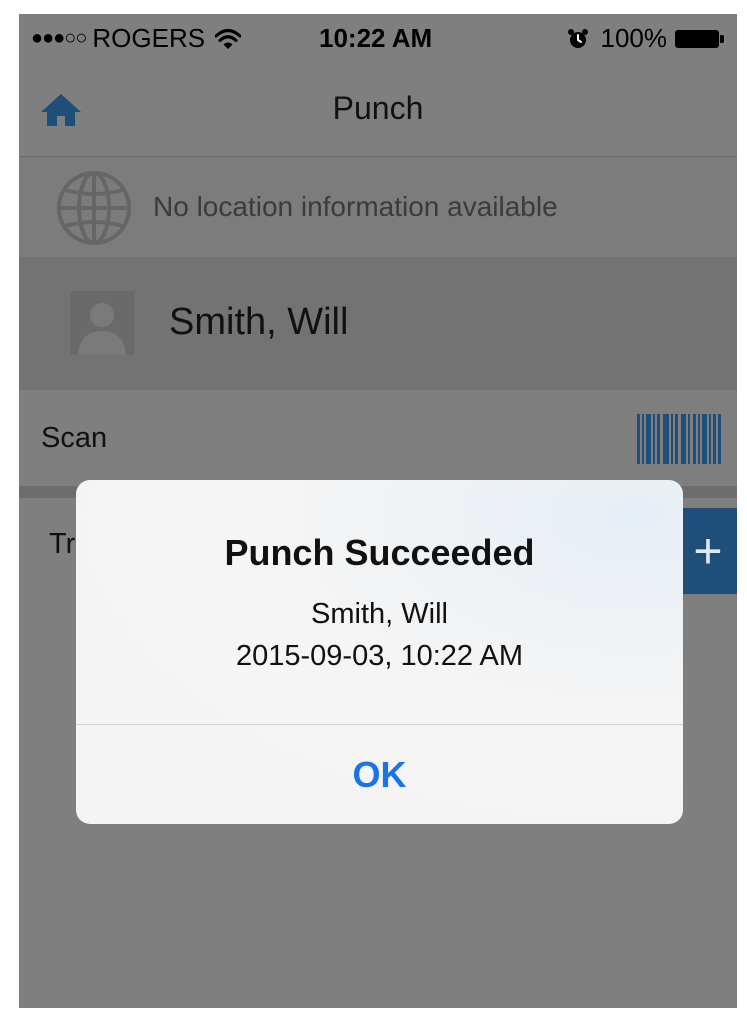 The image size is (747, 1024). I want to click on wifi-icon, so click(228, 38).